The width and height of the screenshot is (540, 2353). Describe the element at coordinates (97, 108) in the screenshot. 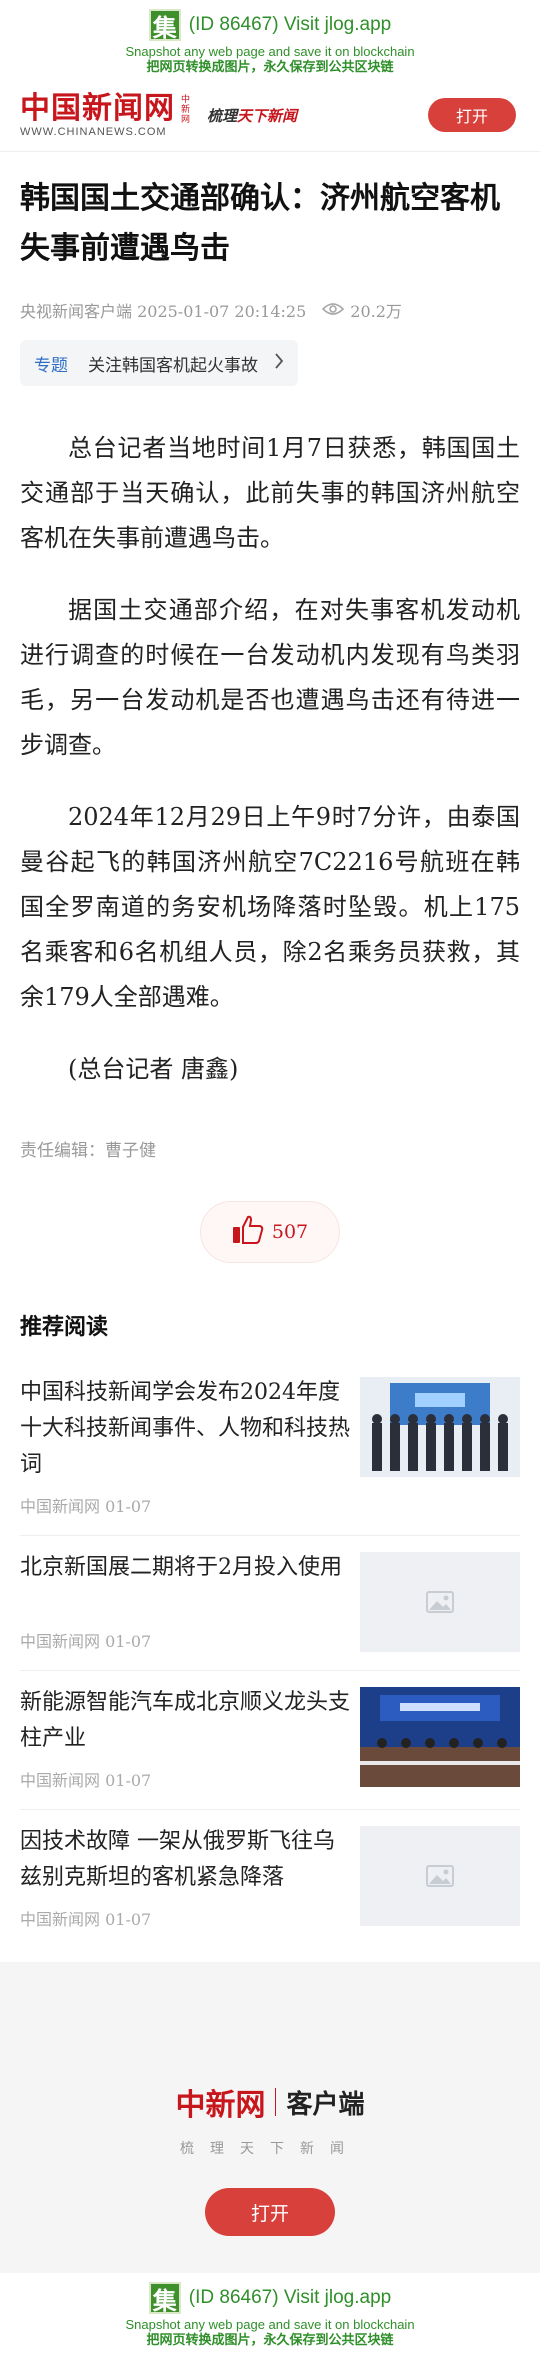

I see `brand-name: 中国新闻网` at that location.